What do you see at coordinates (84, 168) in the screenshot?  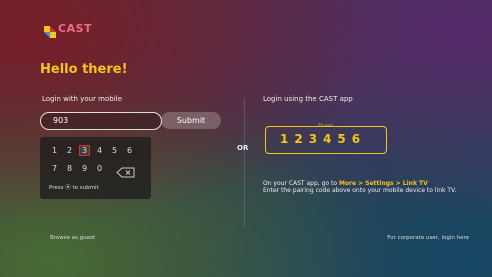 I see `key-9: 9` at bounding box center [84, 168].